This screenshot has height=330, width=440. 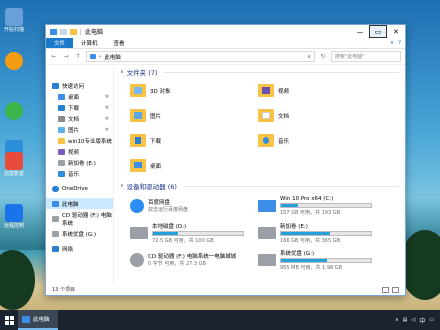 What do you see at coordinates (61, 151) in the screenshot?
I see `video-icon` at bounding box center [61, 151].